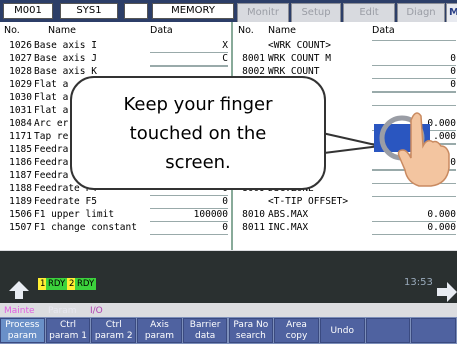 The height and width of the screenshot is (344, 457). I want to click on popup-line-2: touched on the, so click(198, 133).